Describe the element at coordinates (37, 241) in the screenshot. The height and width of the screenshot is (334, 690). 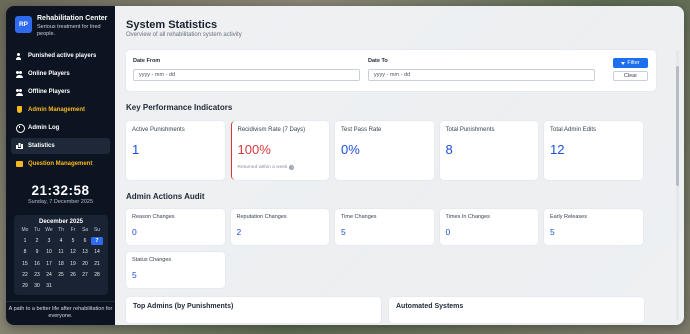
I see `calendar-day: 2` at that location.